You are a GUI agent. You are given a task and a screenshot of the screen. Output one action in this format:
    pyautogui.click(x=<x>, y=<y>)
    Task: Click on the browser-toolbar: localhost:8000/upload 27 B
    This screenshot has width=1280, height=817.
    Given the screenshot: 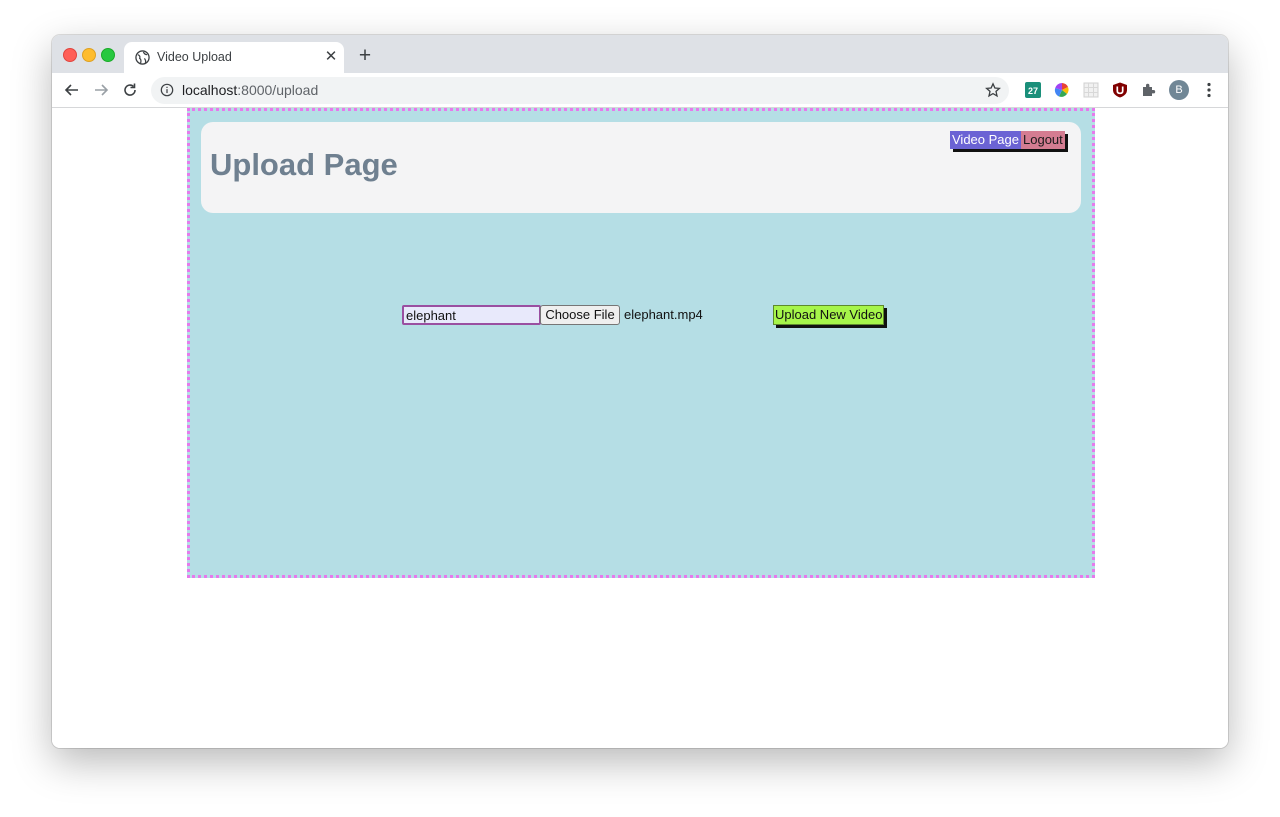 What is the action you would take?
    pyautogui.click(x=640, y=90)
    